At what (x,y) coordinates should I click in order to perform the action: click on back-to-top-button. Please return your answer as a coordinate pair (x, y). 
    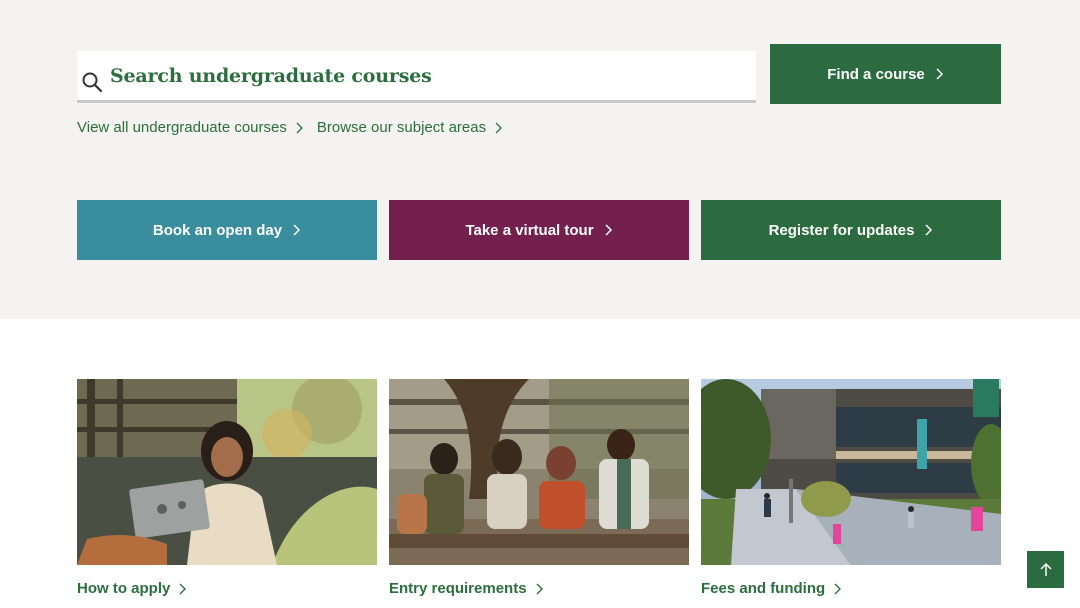
    Looking at the image, I should click on (1045, 569).